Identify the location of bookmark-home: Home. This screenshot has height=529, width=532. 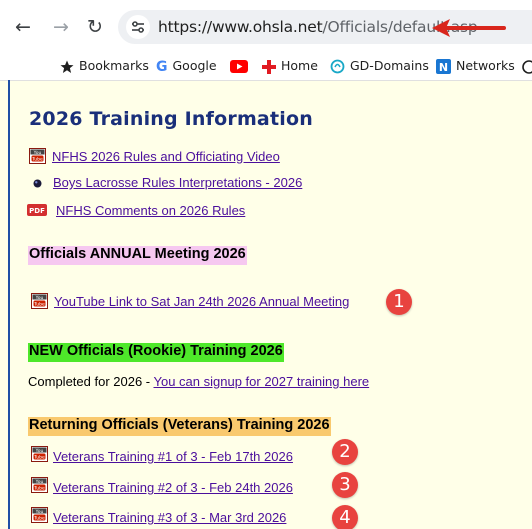
(290, 66).